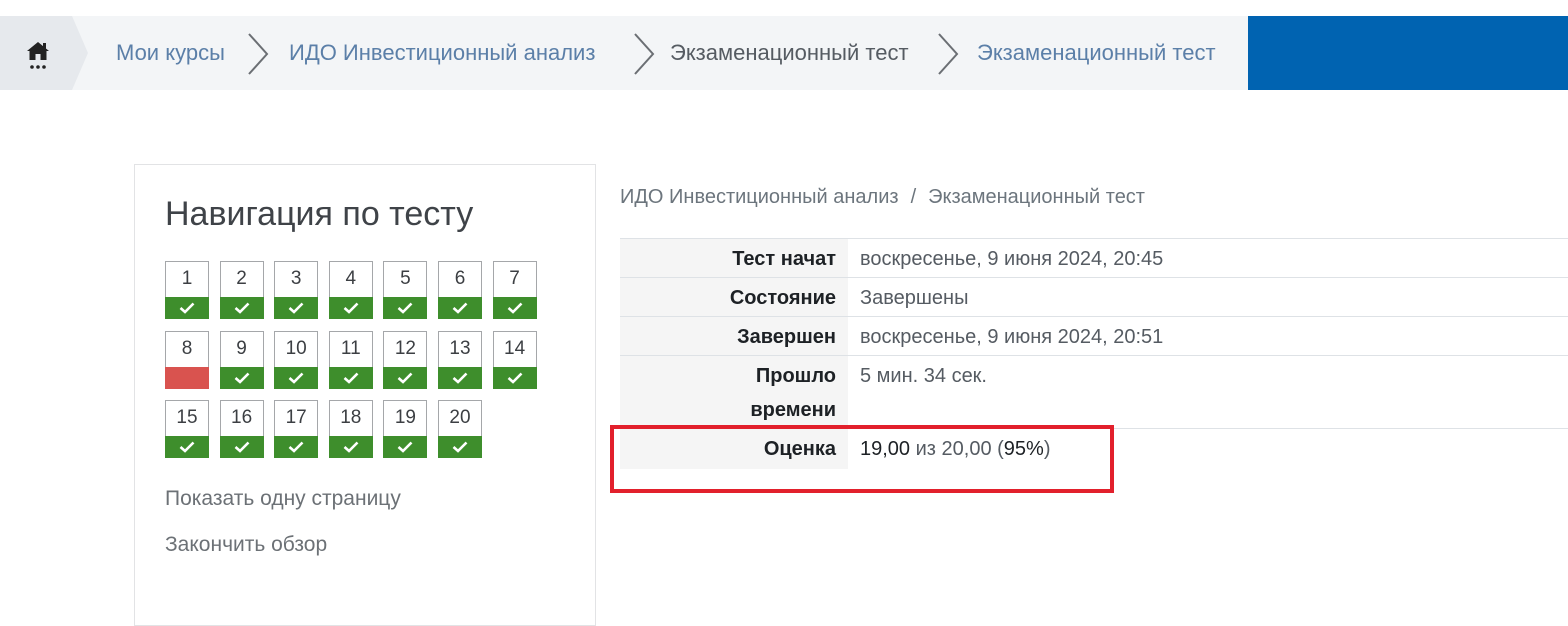 This screenshot has width=1568, height=626. What do you see at coordinates (460, 359) in the screenshot?
I see `question-button: 13` at bounding box center [460, 359].